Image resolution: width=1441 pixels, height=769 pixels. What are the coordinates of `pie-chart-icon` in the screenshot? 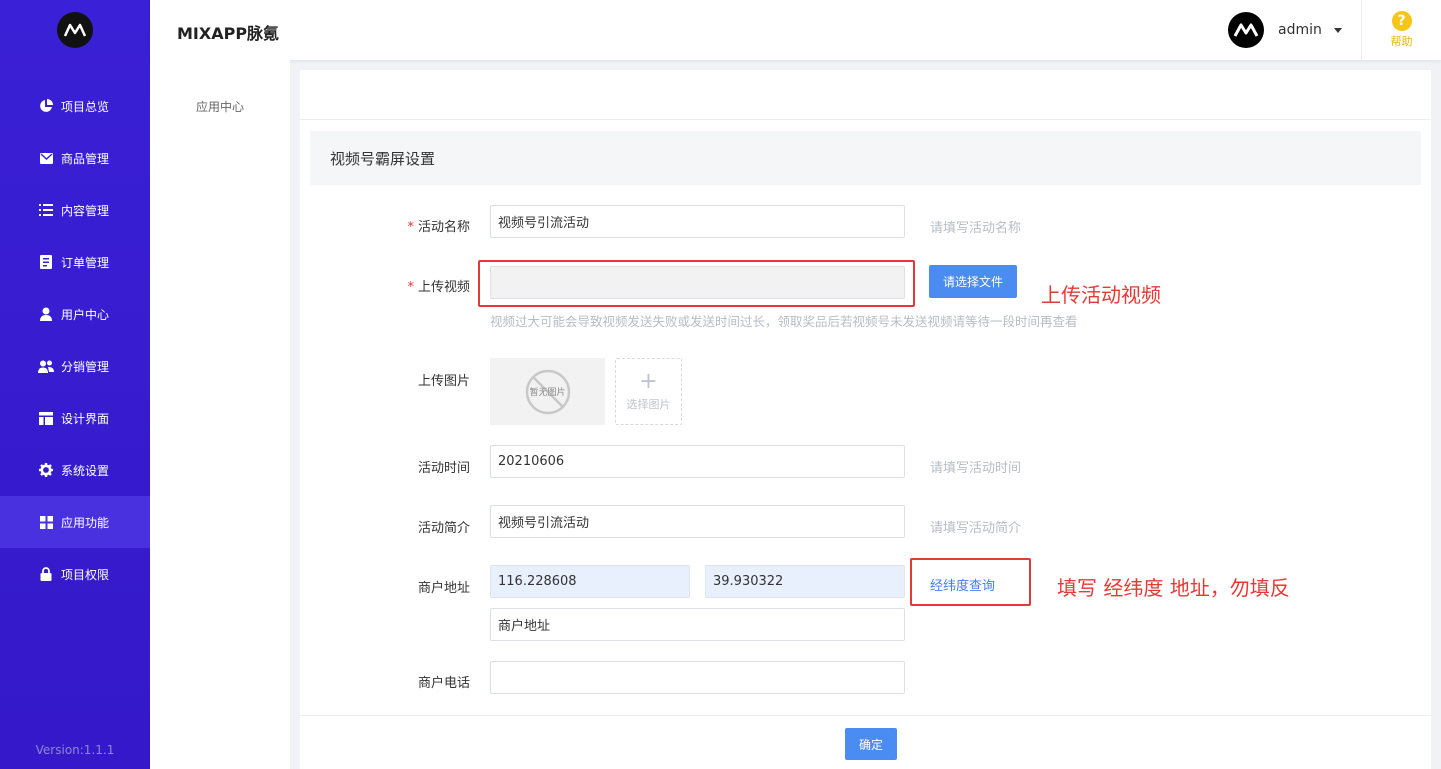 It's located at (46, 106).